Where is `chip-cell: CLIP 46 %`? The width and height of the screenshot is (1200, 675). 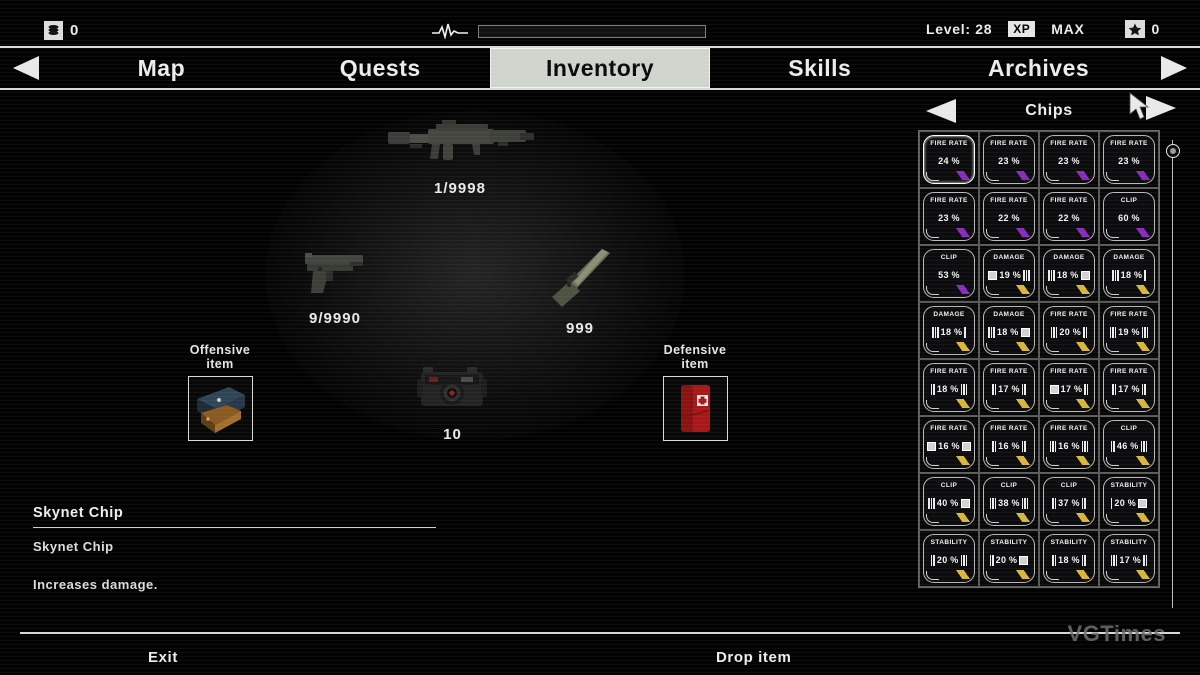
chip-cell: CLIP 46 % is located at coordinates (1129, 444).